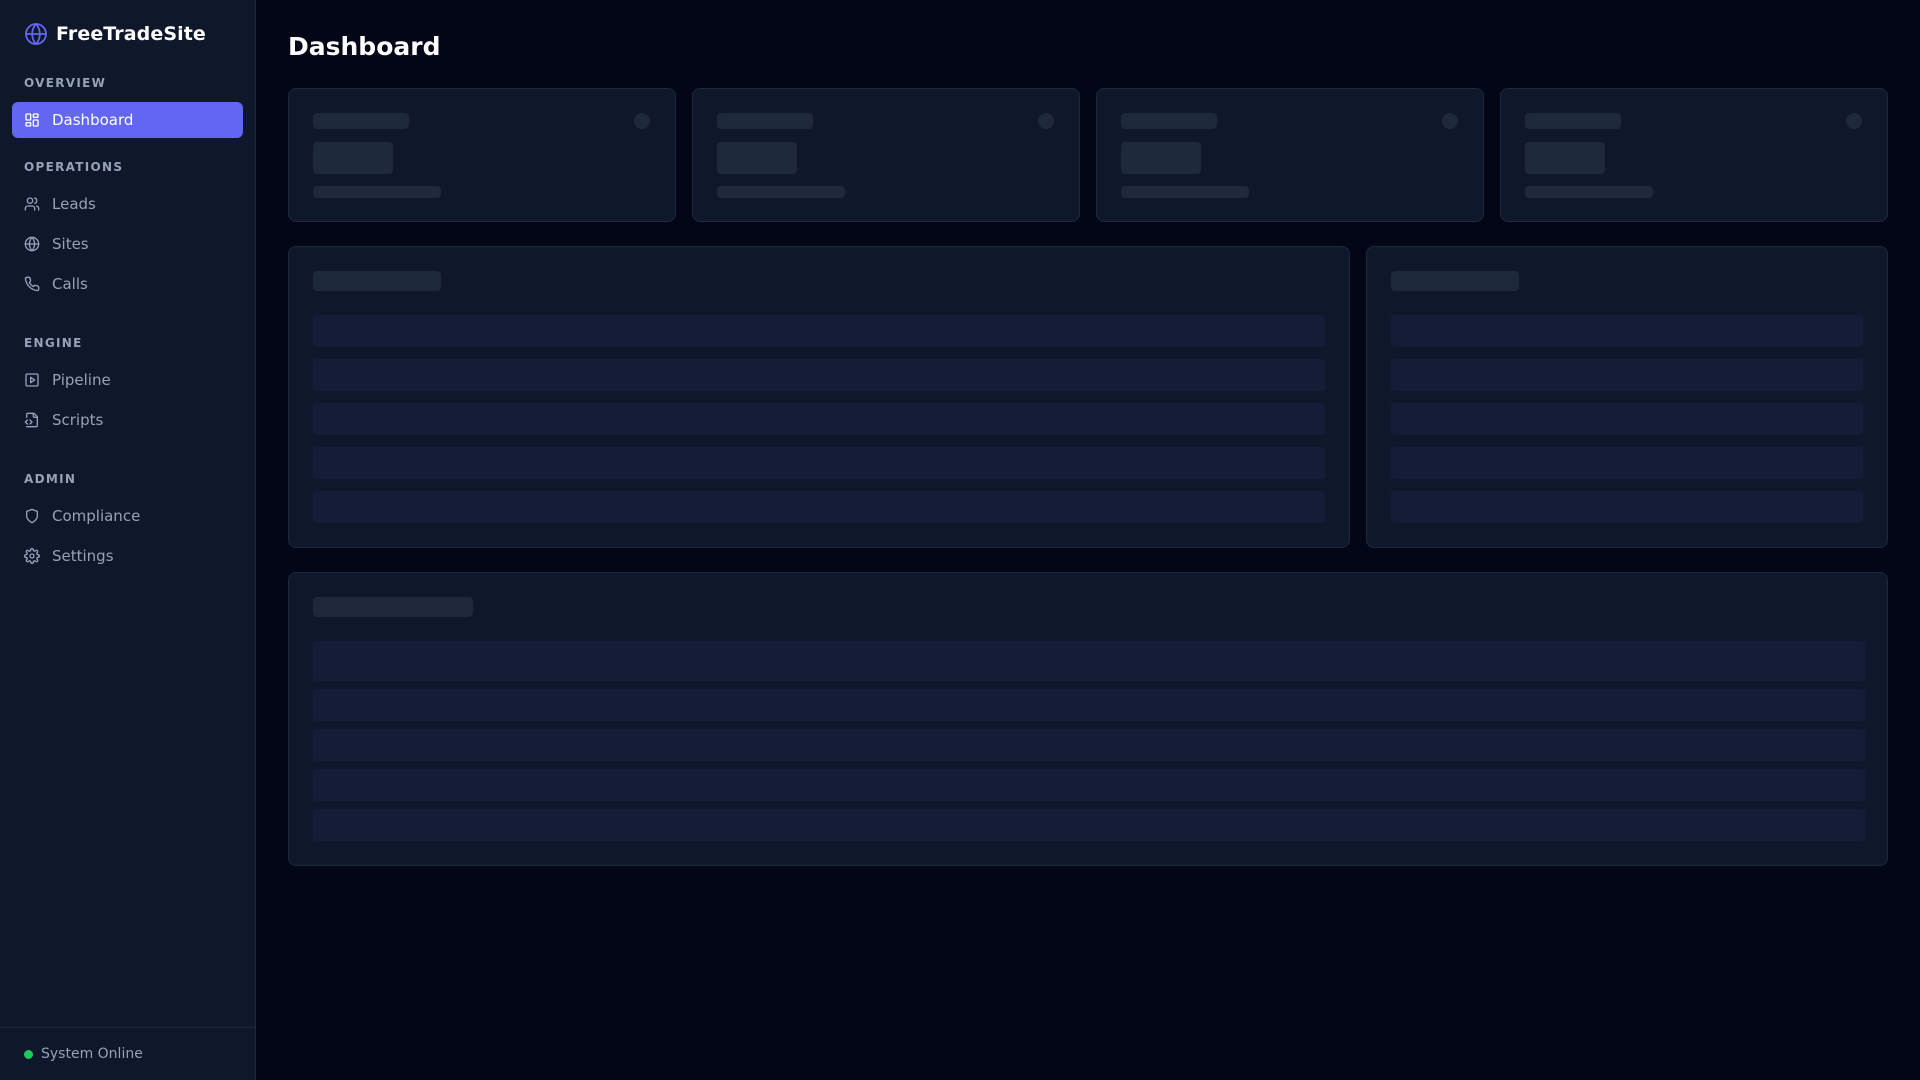  I want to click on section-label-engine: ENGINE, so click(53, 343).